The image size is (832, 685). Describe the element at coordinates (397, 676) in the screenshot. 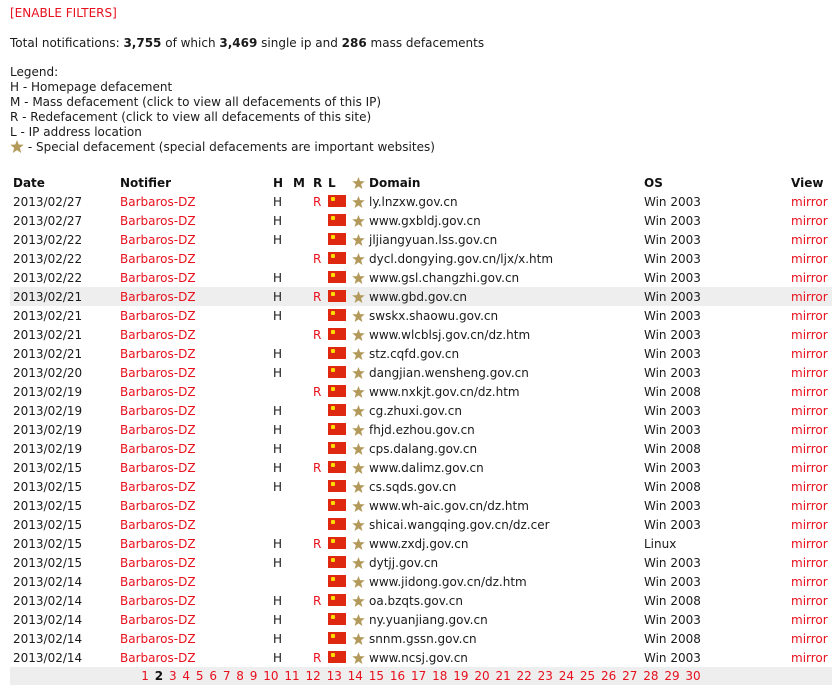

I see `page-link: 16` at that location.